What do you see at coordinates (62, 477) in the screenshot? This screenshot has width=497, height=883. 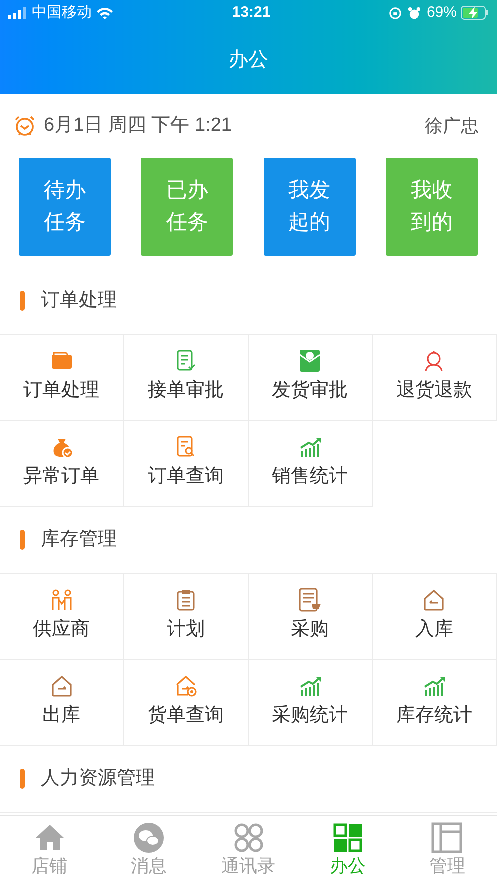 I see `tile-label: 异常订单` at bounding box center [62, 477].